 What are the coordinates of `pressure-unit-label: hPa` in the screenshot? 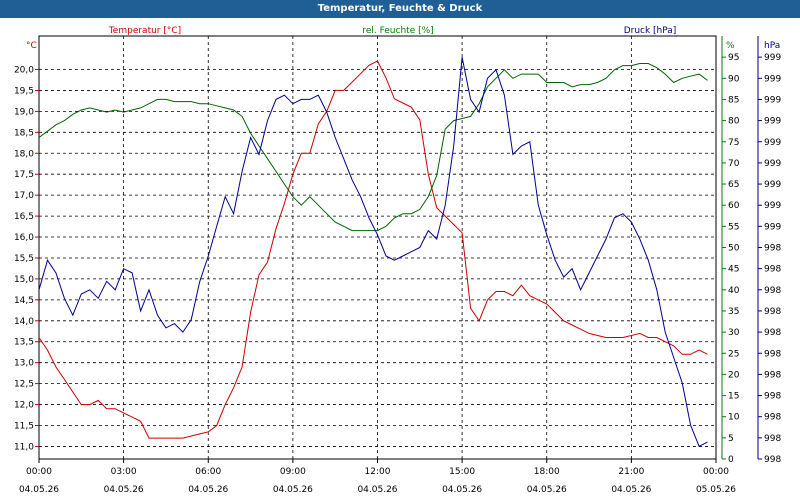 It's located at (772, 46).